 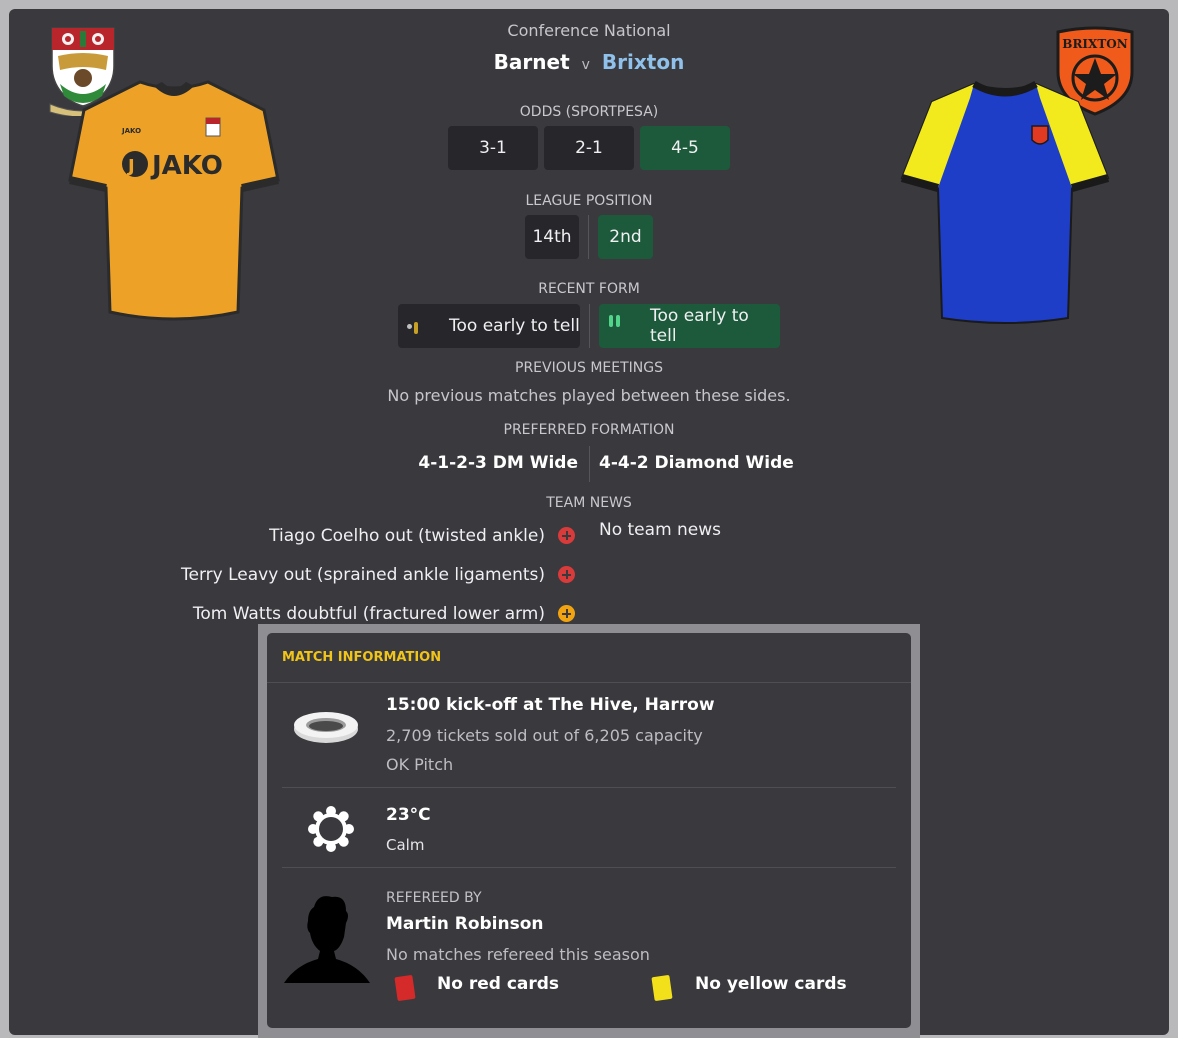 What do you see at coordinates (186, 166) in the screenshot?
I see `home-kit-sponsor: JAKO` at bounding box center [186, 166].